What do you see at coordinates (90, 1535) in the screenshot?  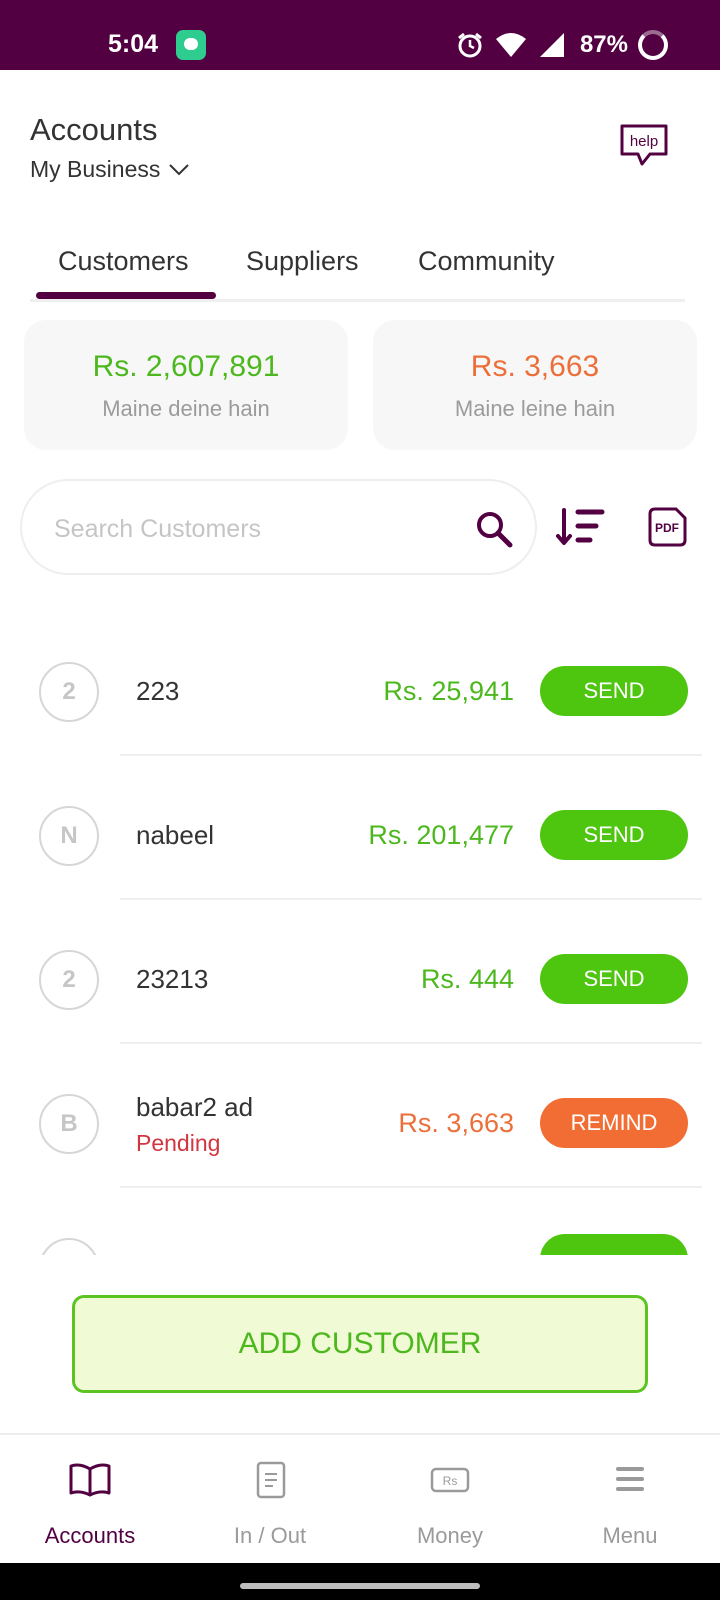 I see `nav-label: Accounts` at bounding box center [90, 1535].